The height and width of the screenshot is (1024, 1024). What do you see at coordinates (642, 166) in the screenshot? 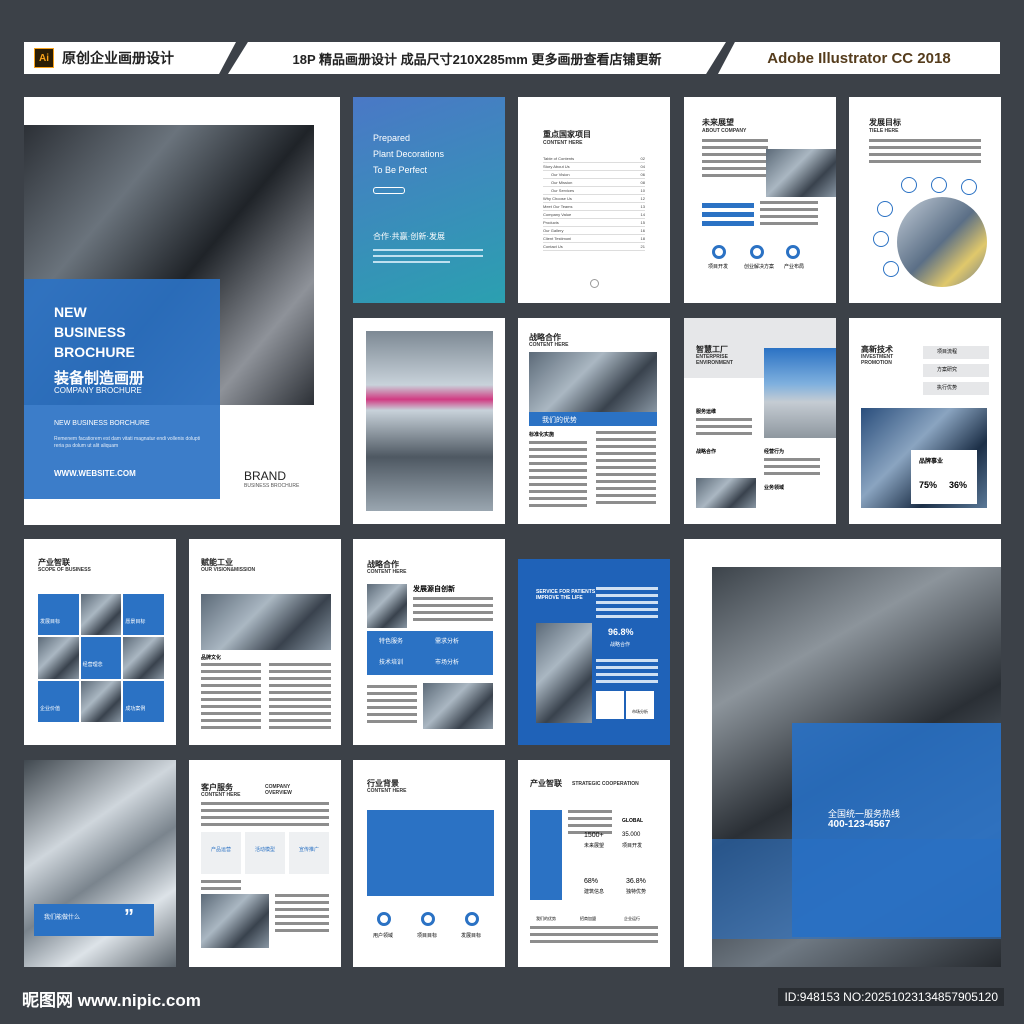
I see `toc-page: 04` at bounding box center [642, 166].